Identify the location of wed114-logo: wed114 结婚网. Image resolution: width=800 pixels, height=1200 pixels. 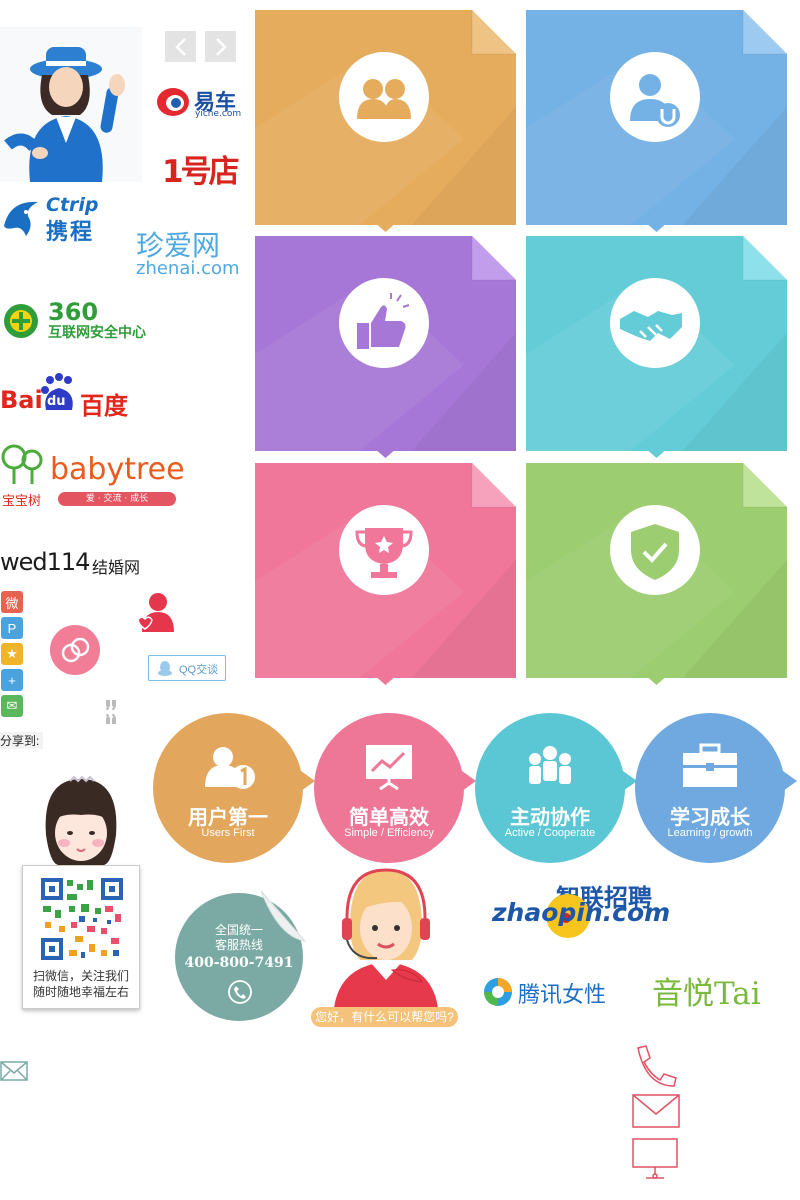
(75, 563).